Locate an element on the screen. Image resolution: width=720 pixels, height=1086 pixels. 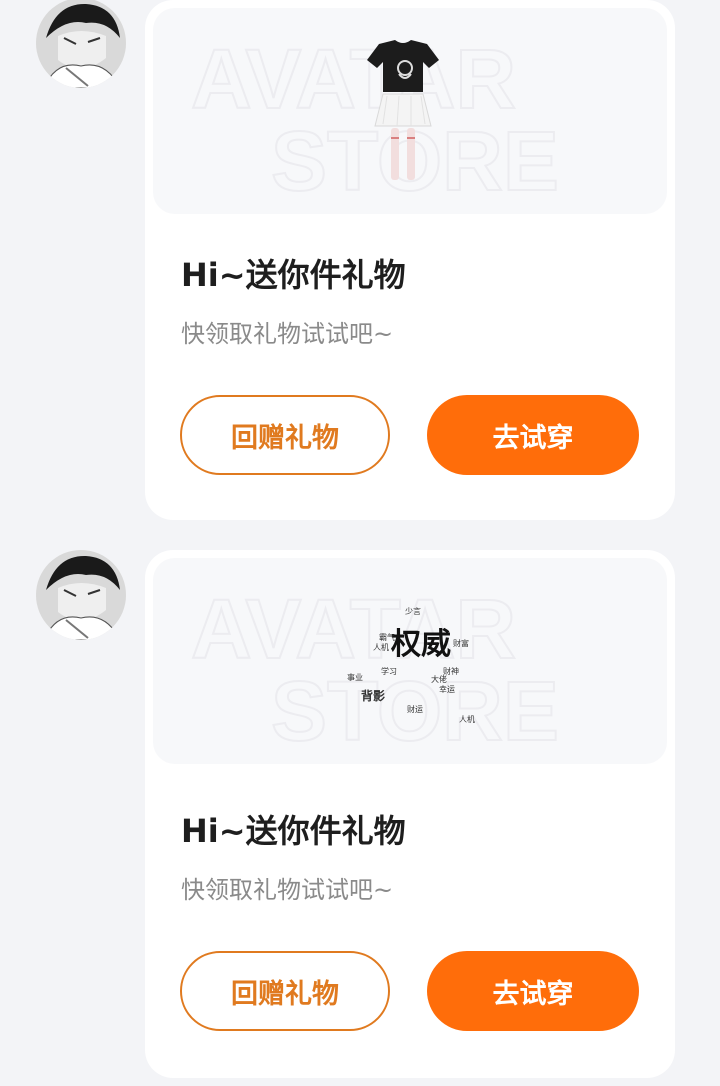
svg-text: 少言 is located at coordinates (413, 611).